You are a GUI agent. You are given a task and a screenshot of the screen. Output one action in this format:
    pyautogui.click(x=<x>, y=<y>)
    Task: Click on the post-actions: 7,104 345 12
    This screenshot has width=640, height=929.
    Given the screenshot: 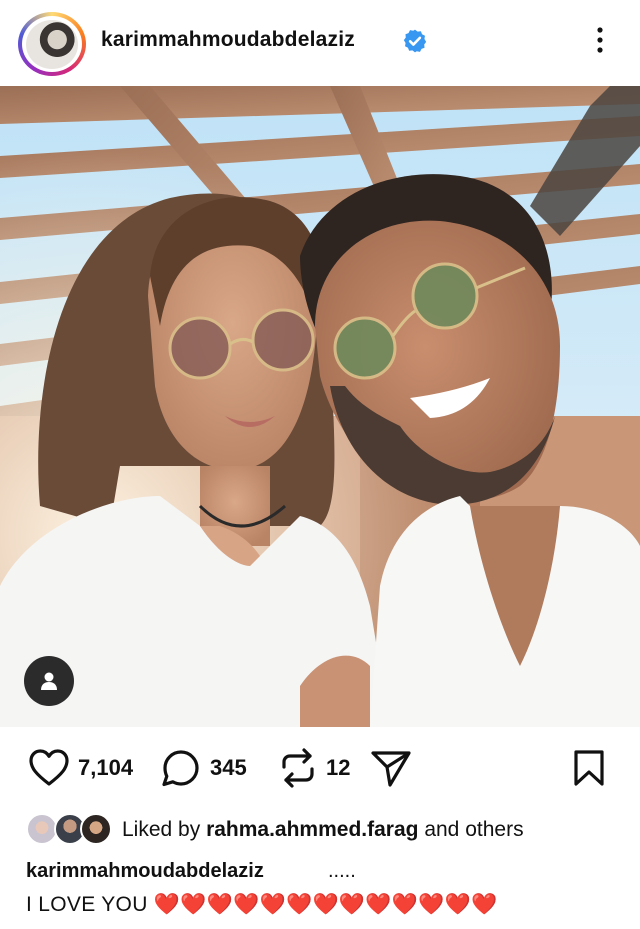 What is the action you would take?
    pyautogui.click(x=320, y=768)
    